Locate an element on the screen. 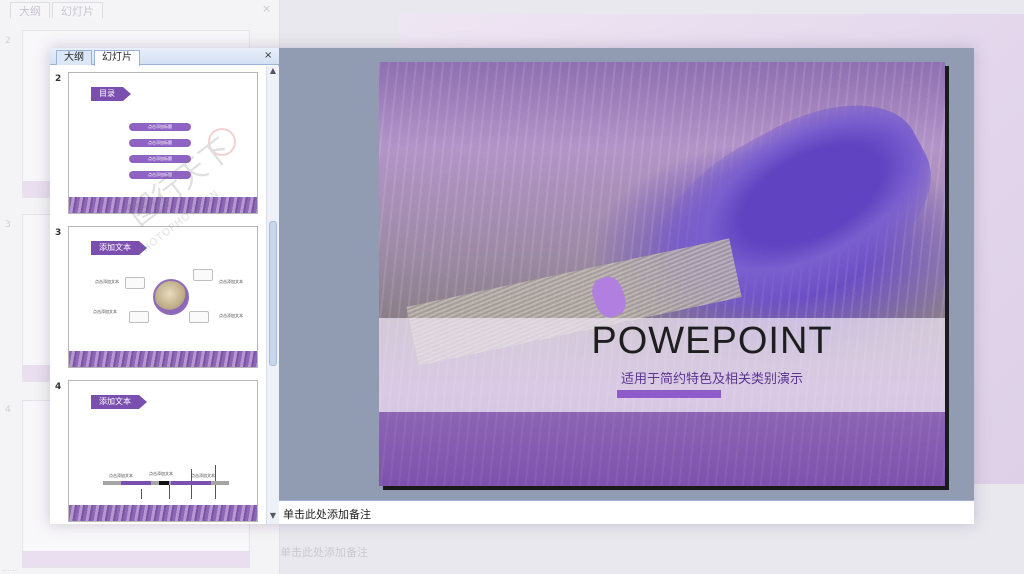 The image size is (1024, 574). accent-bar is located at coordinates (669, 394).